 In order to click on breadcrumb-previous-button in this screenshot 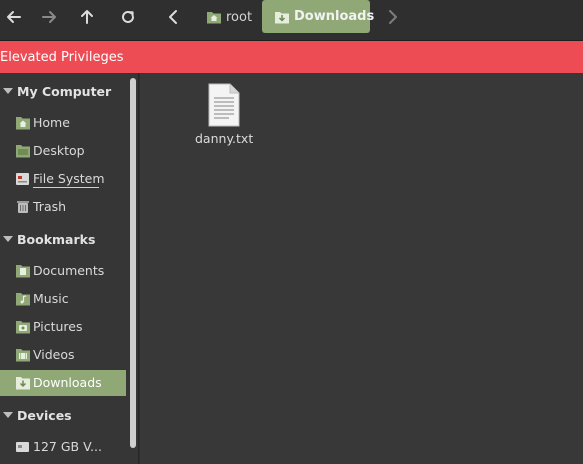, I will do `click(174, 17)`.